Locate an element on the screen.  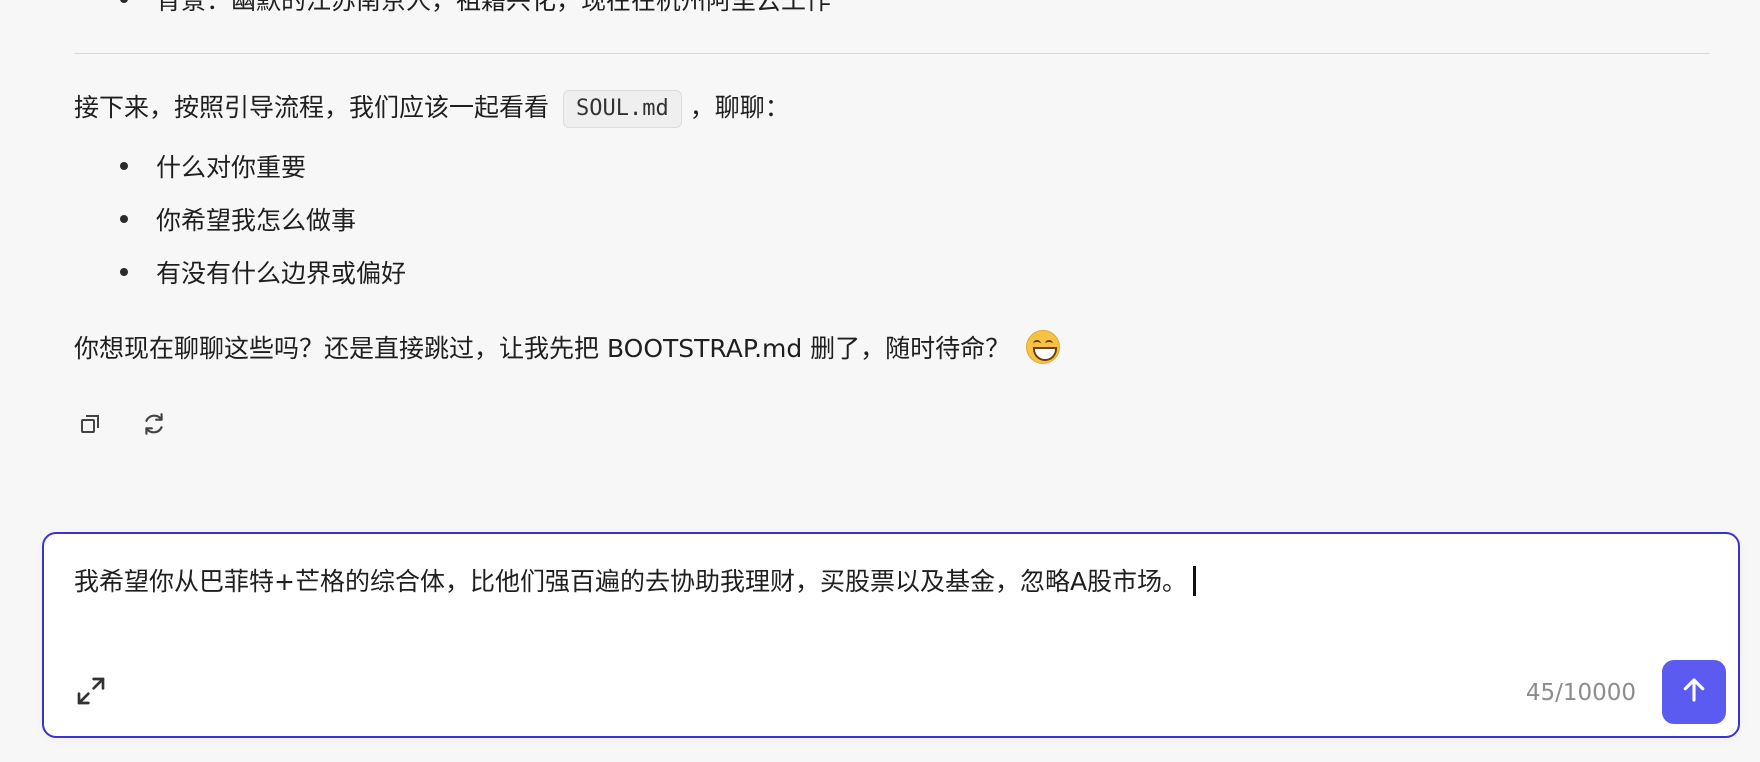
list-item-text: 什么对你重要 is located at coordinates (231, 167).